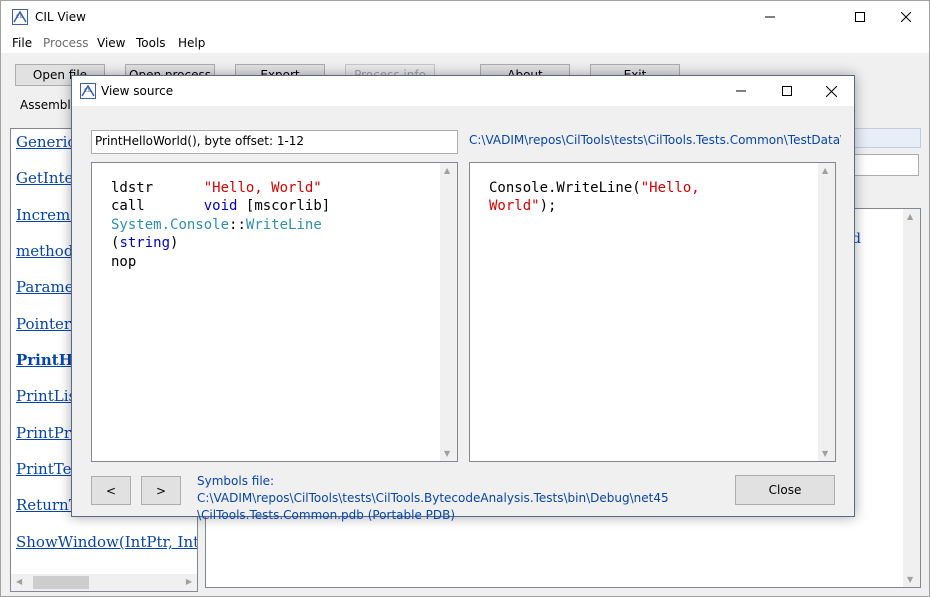 The image size is (930, 597). Describe the element at coordinates (174, 243) in the screenshot. I see `il-paren: )` at that location.